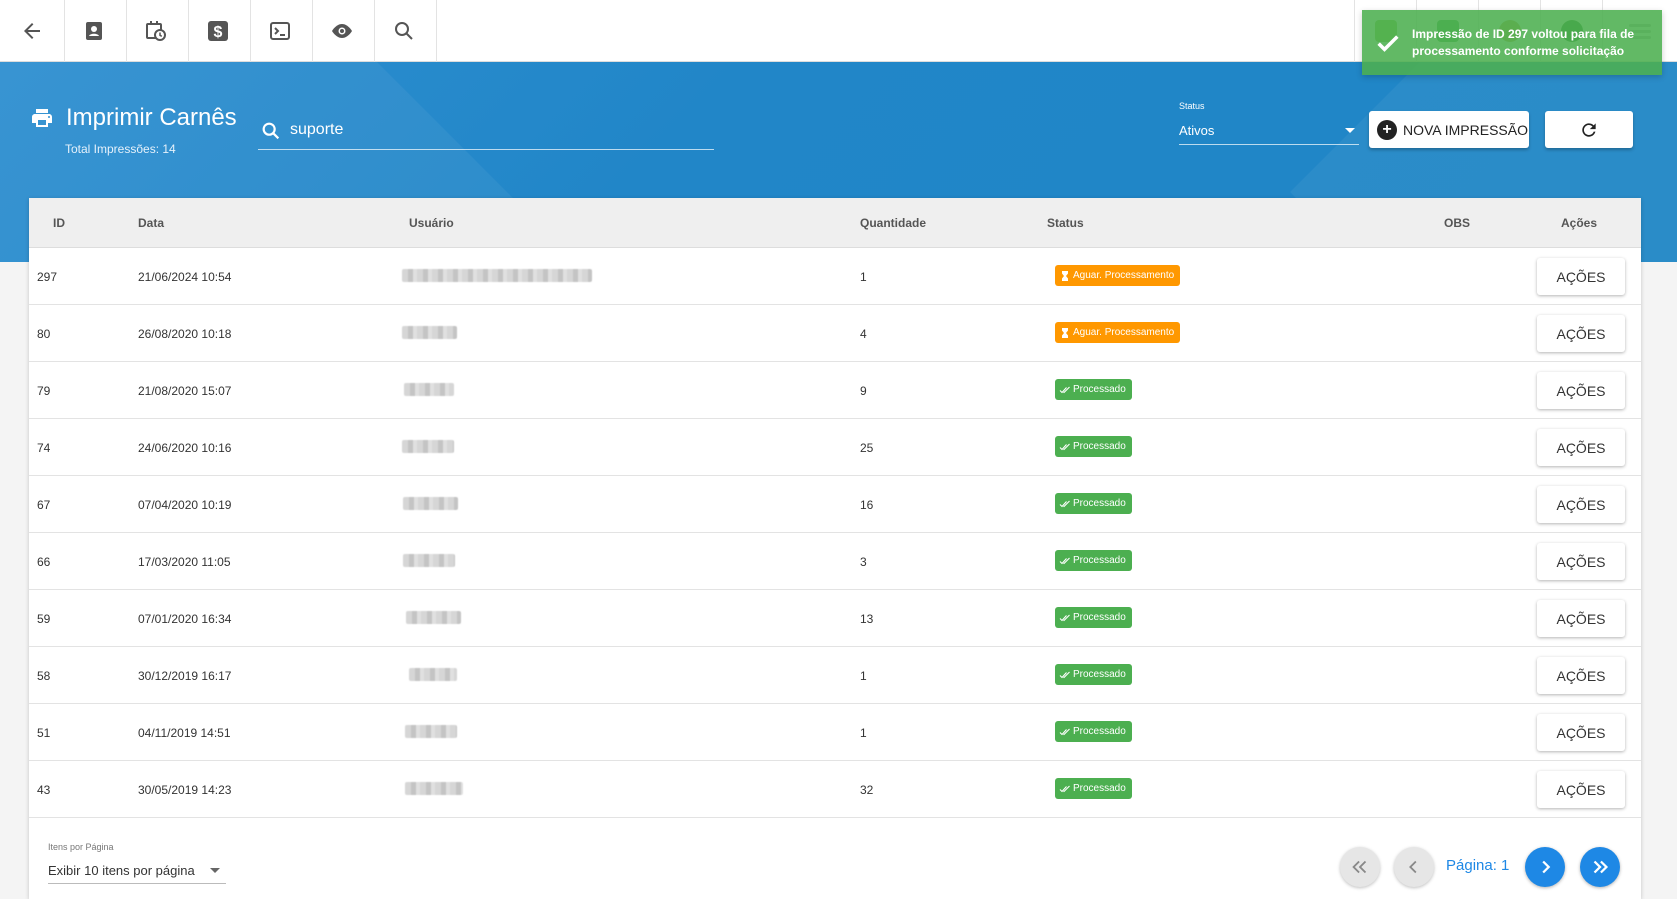 The width and height of the screenshot is (1677, 899). Describe the element at coordinates (1388, 43) in the screenshot. I see `check-icon` at that location.